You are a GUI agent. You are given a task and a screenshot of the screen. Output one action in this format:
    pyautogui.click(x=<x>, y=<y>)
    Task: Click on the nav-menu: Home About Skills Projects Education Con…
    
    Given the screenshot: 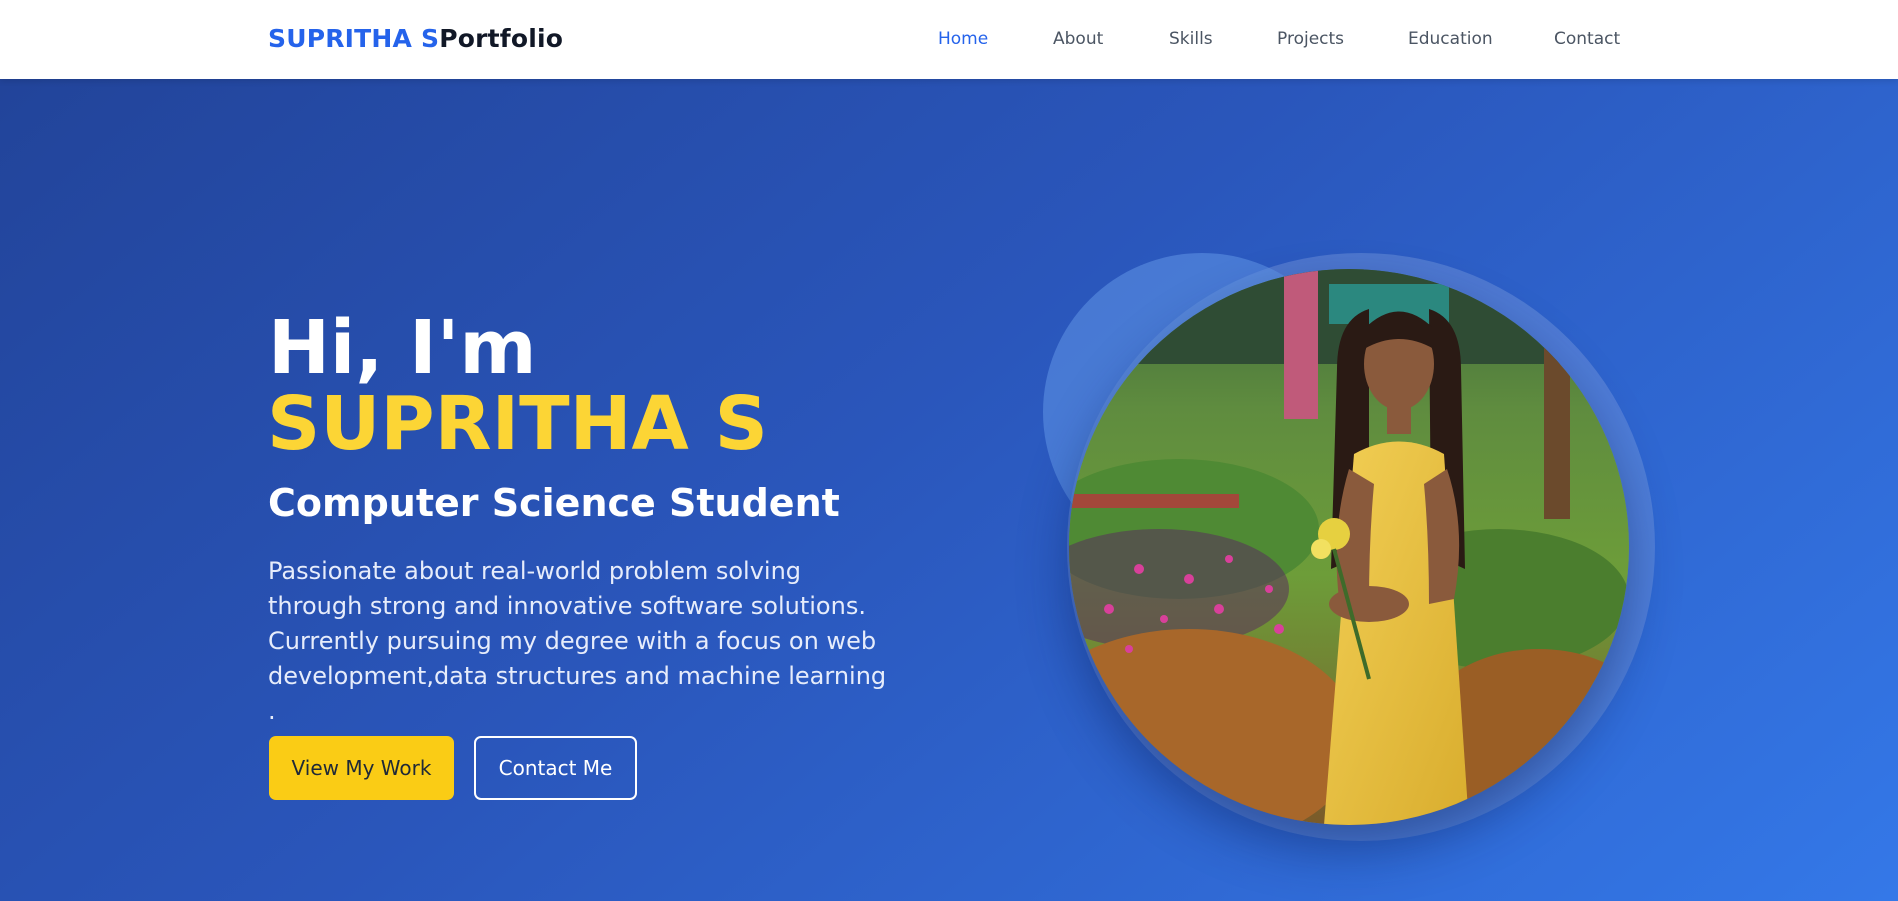 What is the action you would take?
    pyautogui.click(x=949, y=41)
    